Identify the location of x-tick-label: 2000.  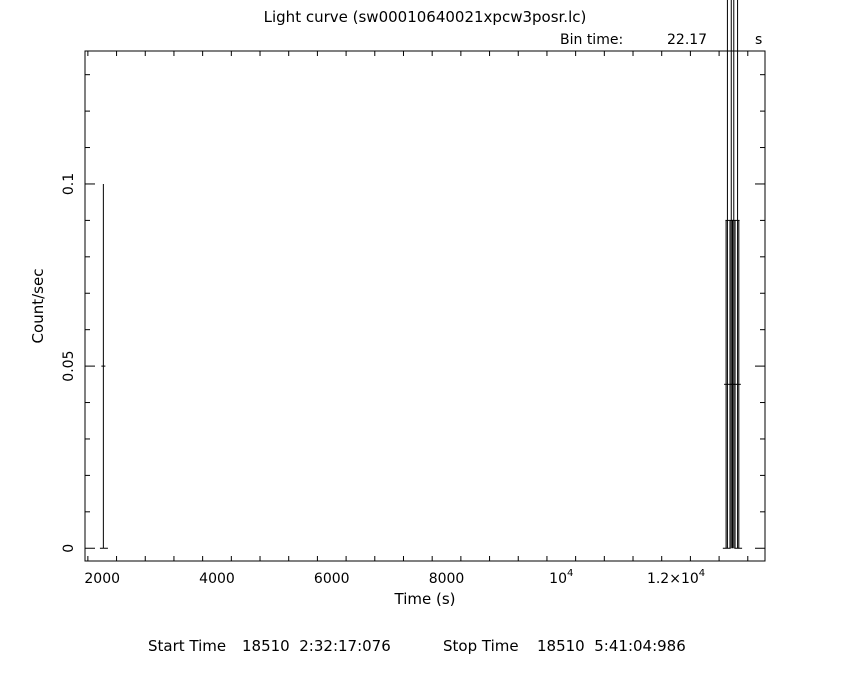
(102, 579).